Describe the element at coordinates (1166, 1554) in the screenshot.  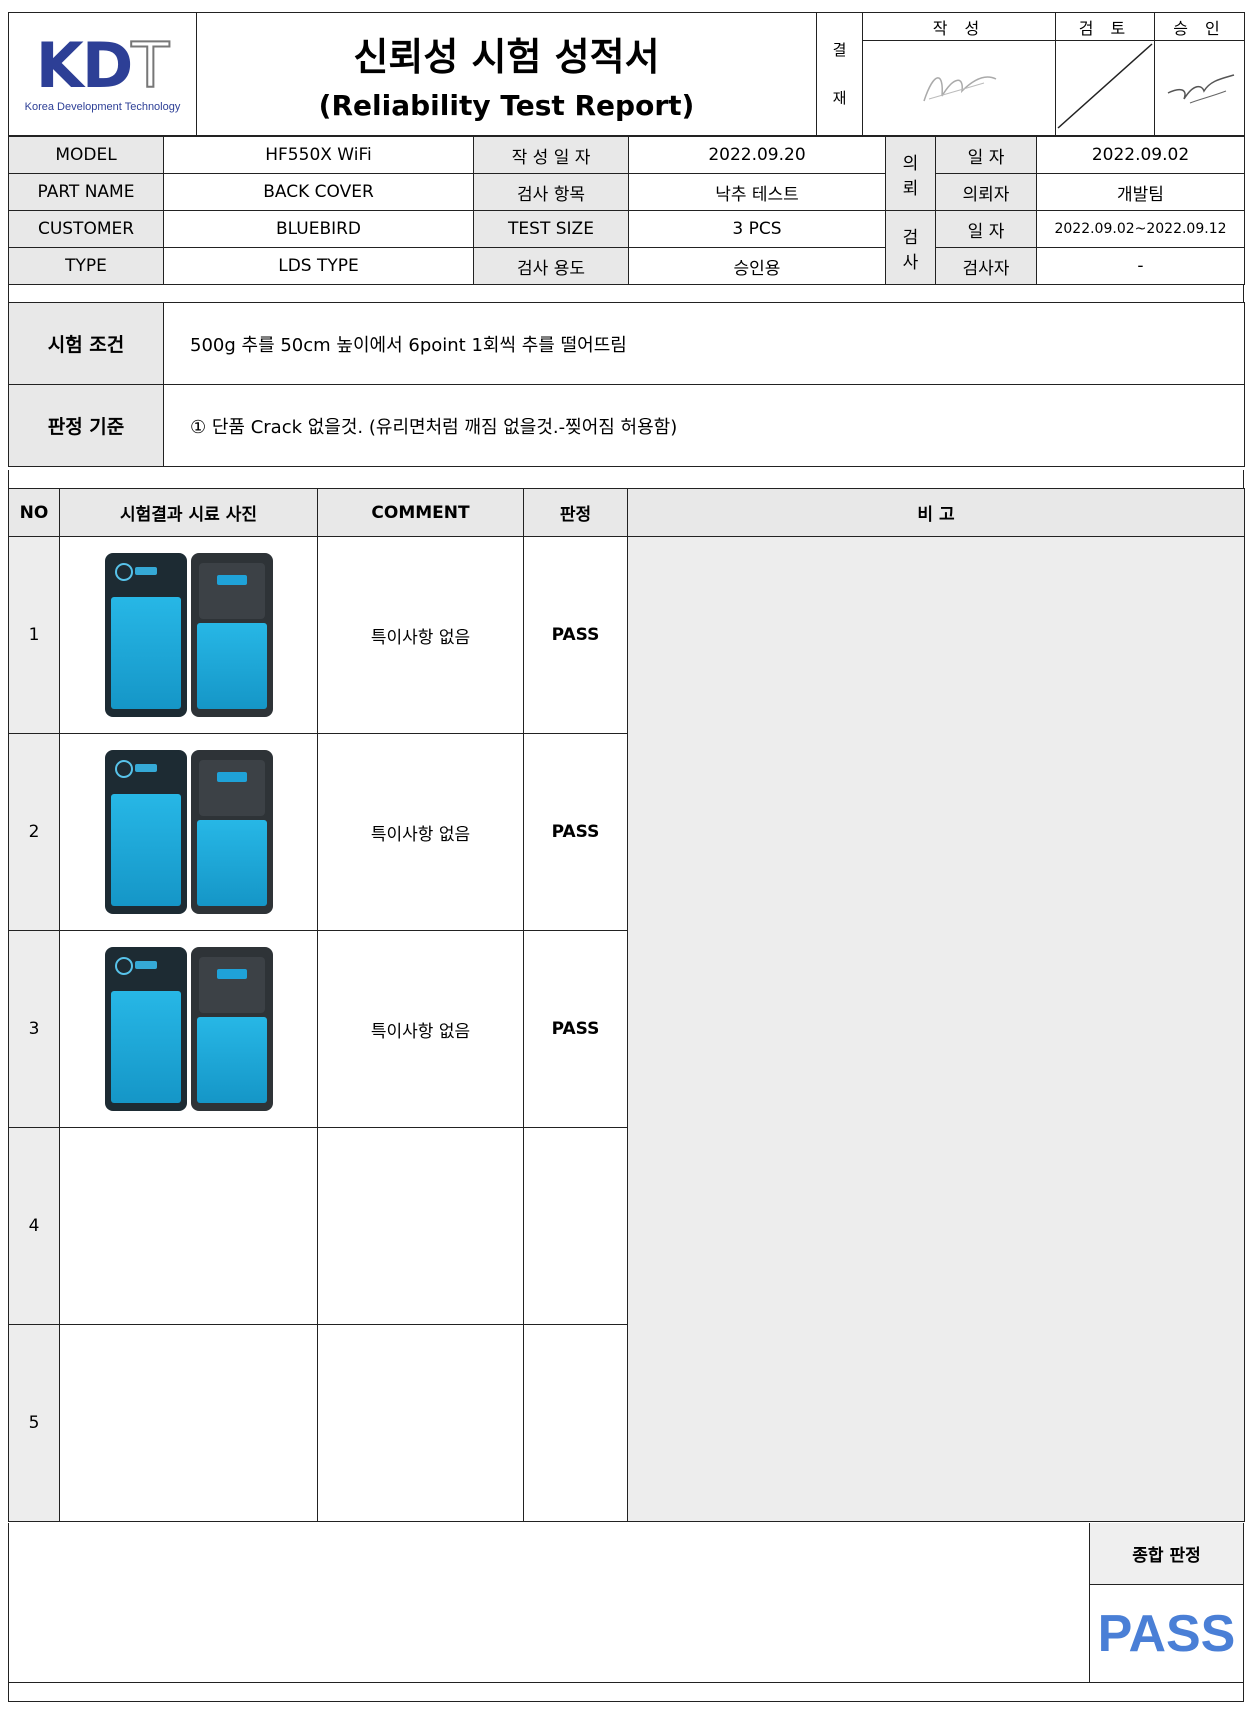
I see `overall-verdict-label: 종합 판정` at that location.